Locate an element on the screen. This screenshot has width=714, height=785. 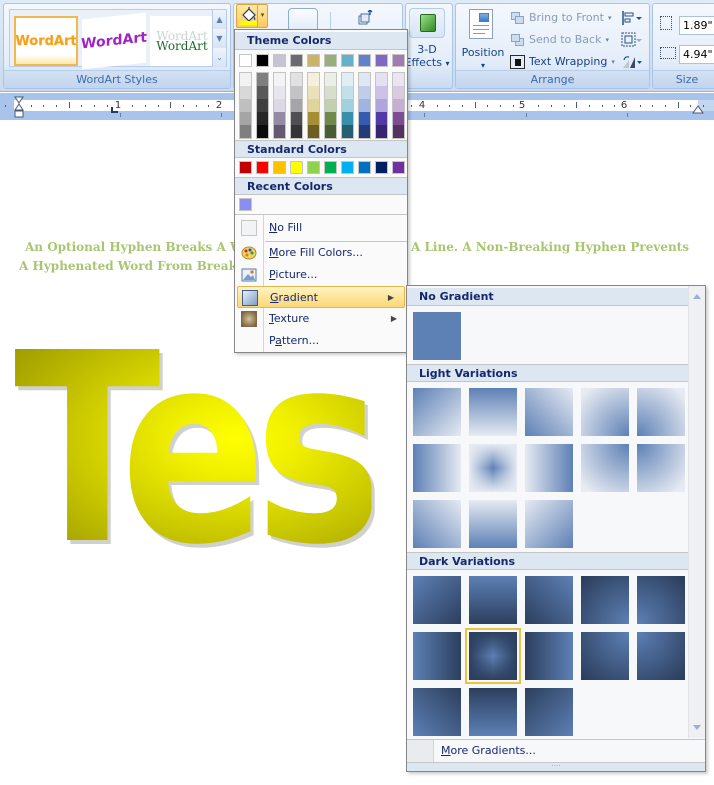
gallery-scrollbar is located at coordinates (696, 512).